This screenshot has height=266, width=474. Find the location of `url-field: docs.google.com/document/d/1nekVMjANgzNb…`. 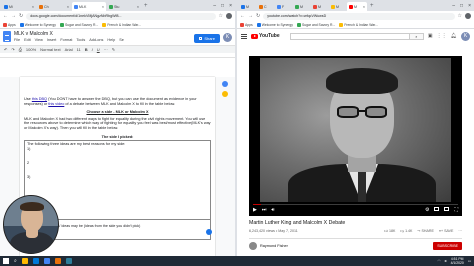

url-field: docs.google.com/document/d/1nekVMjANgzNb… is located at coordinates (121, 16).